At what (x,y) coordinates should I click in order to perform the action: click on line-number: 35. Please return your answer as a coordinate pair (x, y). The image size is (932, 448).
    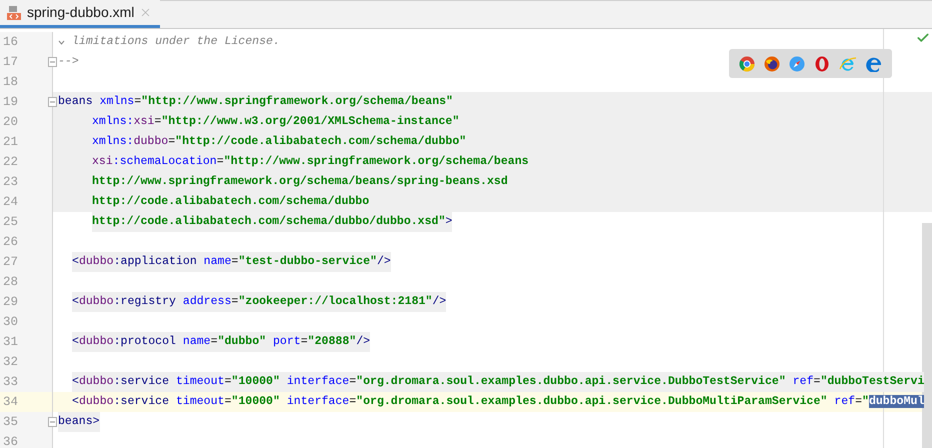
    Looking at the image, I should click on (10, 422).